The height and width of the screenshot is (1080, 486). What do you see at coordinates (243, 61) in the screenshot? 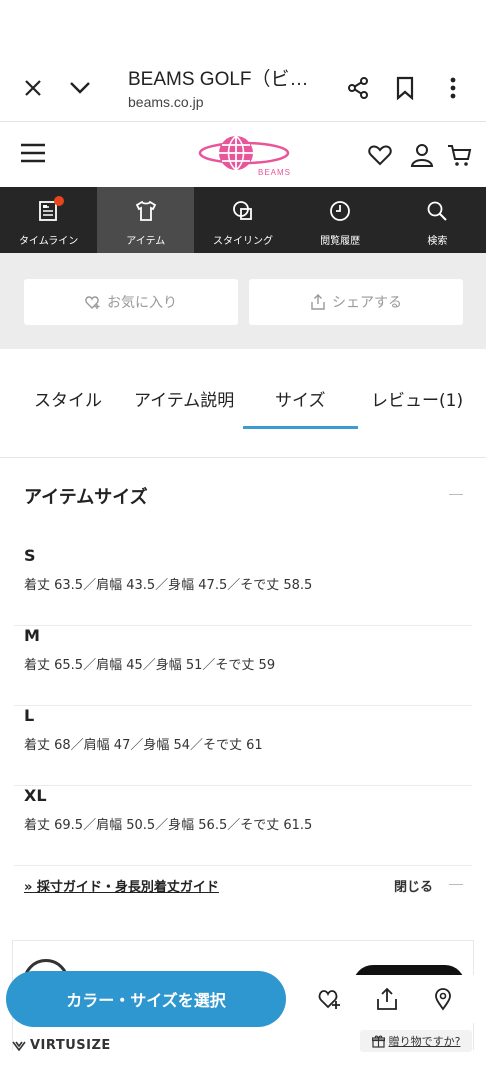
I see `browser-toolbar: BEAMS GOLF（ビ… beams.co.jp` at bounding box center [243, 61].